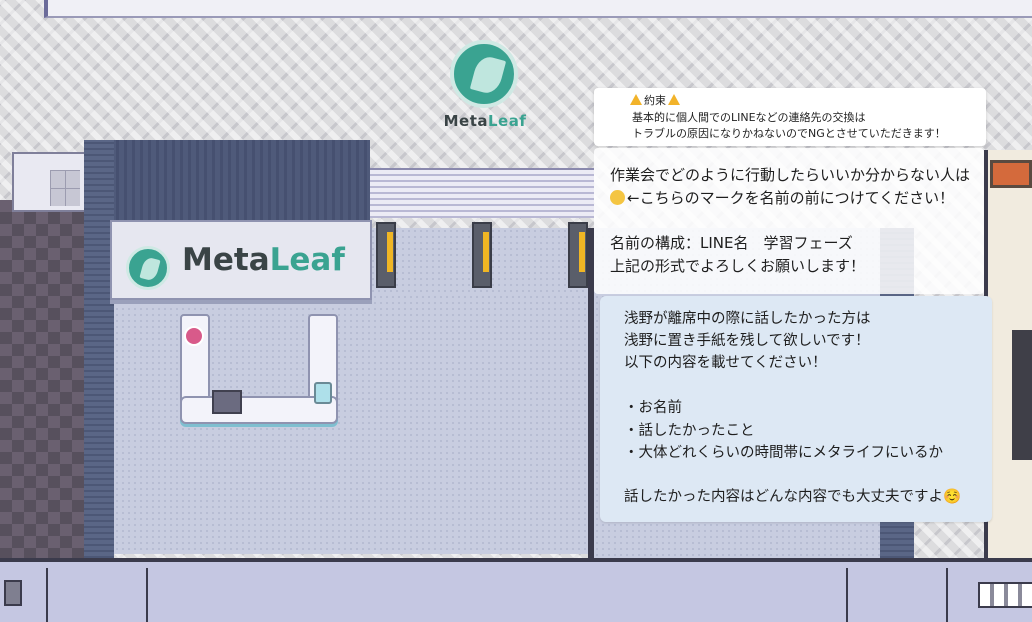 The height and width of the screenshot is (622, 1032). What do you see at coordinates (307, 260) in the screenshot?
I see `sign-word-b: Leaf` at bounding box center [307, 260].